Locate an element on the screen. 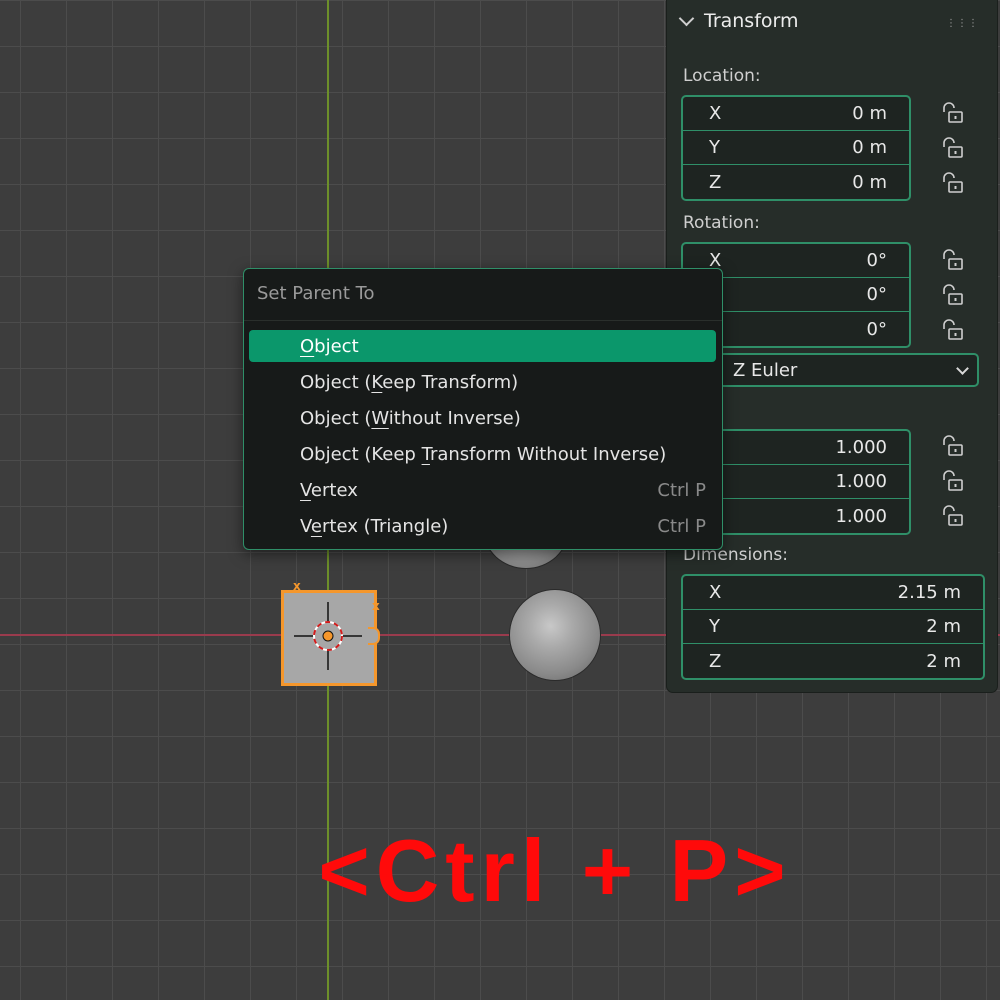 The width and height of the screenshot is (1000, 1000). cube-edge-notch is located at coordinates (374, 636).